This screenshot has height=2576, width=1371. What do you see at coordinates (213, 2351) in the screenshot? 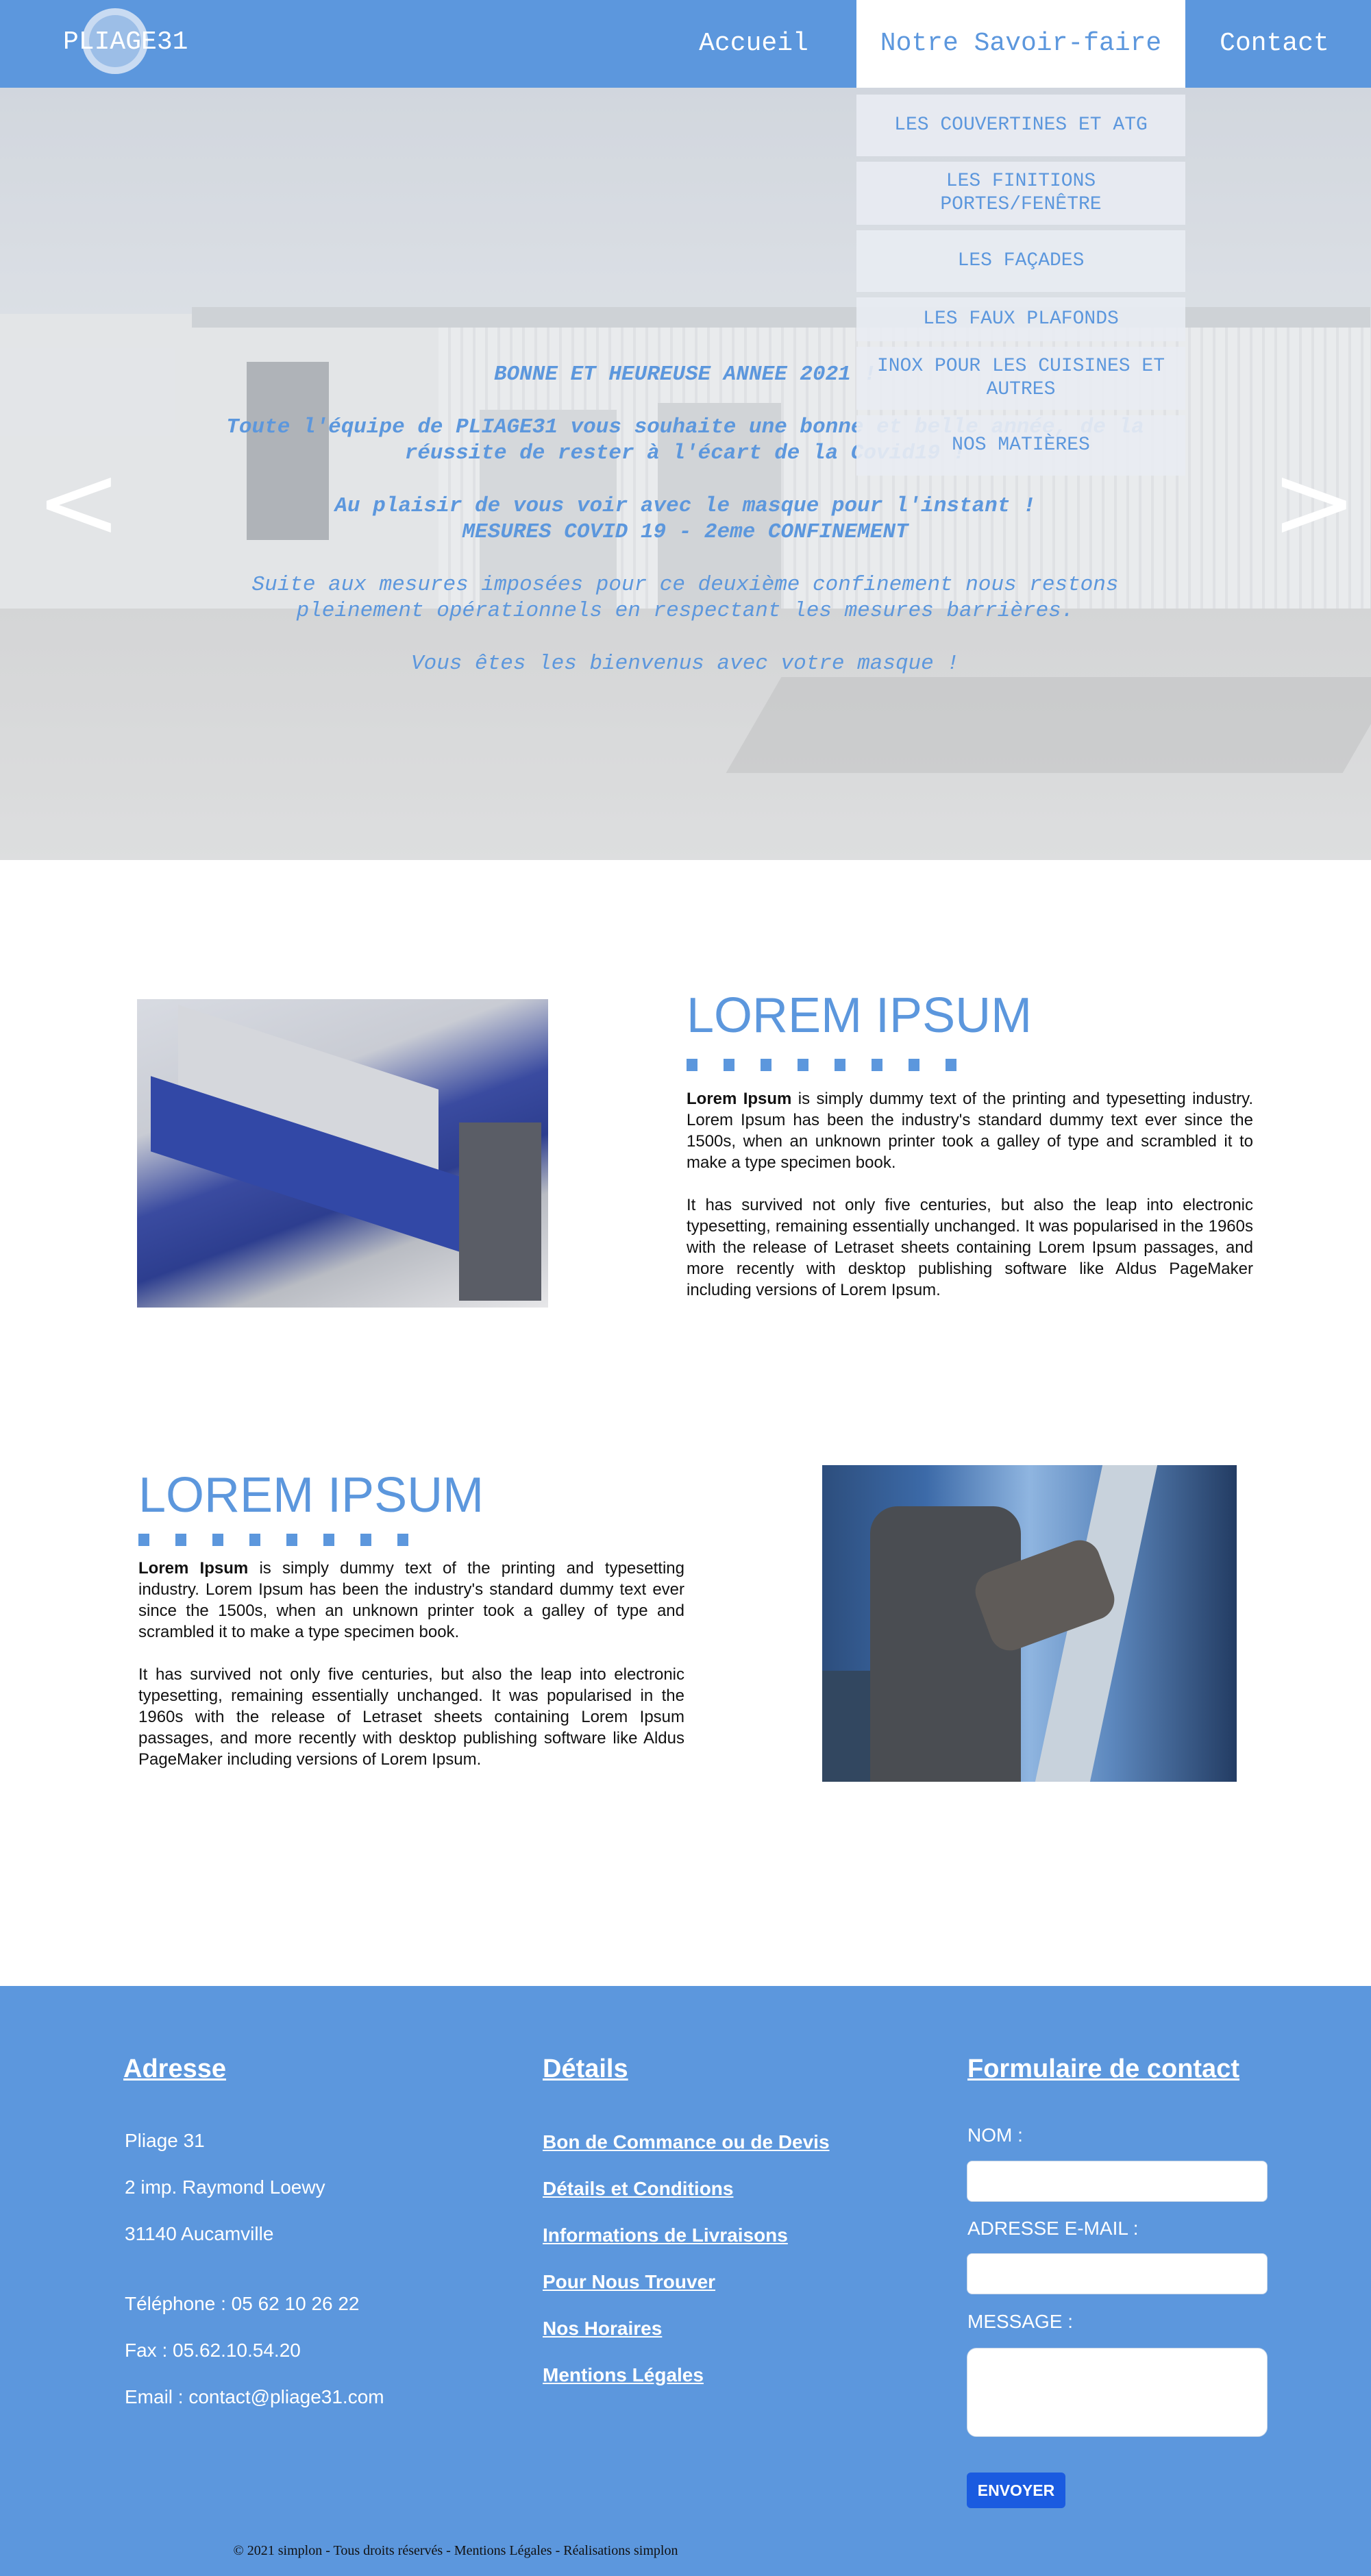
I see `fax-line: Fax : 05.62.10.54.20` at bounding box center [213, 2351].